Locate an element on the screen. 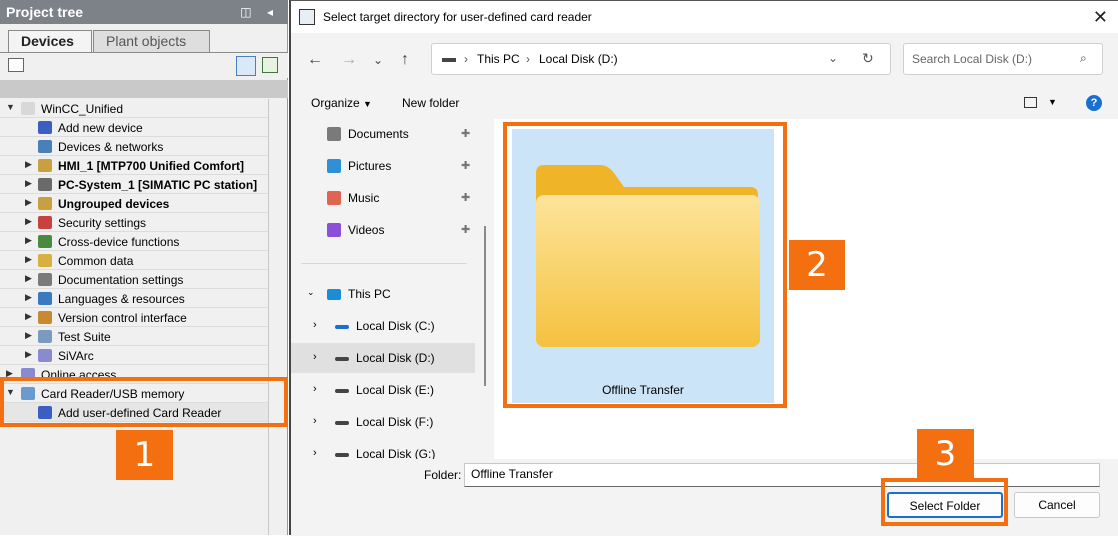 The width and height of the screenshot is (1118, 536). tree-item-label: Documentation settings is located at coordinates (121, 280).